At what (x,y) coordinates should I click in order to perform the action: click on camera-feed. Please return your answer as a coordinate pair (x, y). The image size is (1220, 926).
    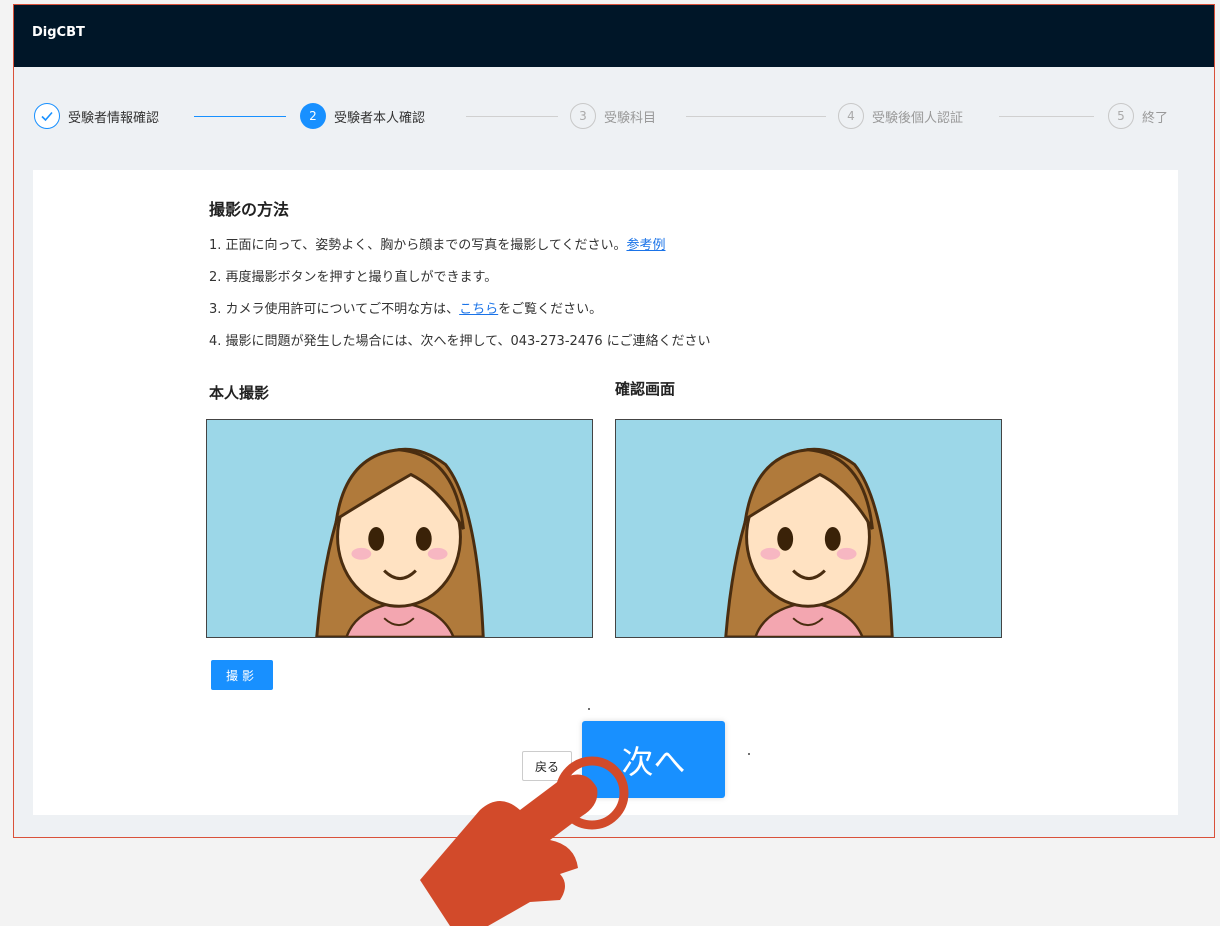
    Looking at the image, I should click on (399, 528).